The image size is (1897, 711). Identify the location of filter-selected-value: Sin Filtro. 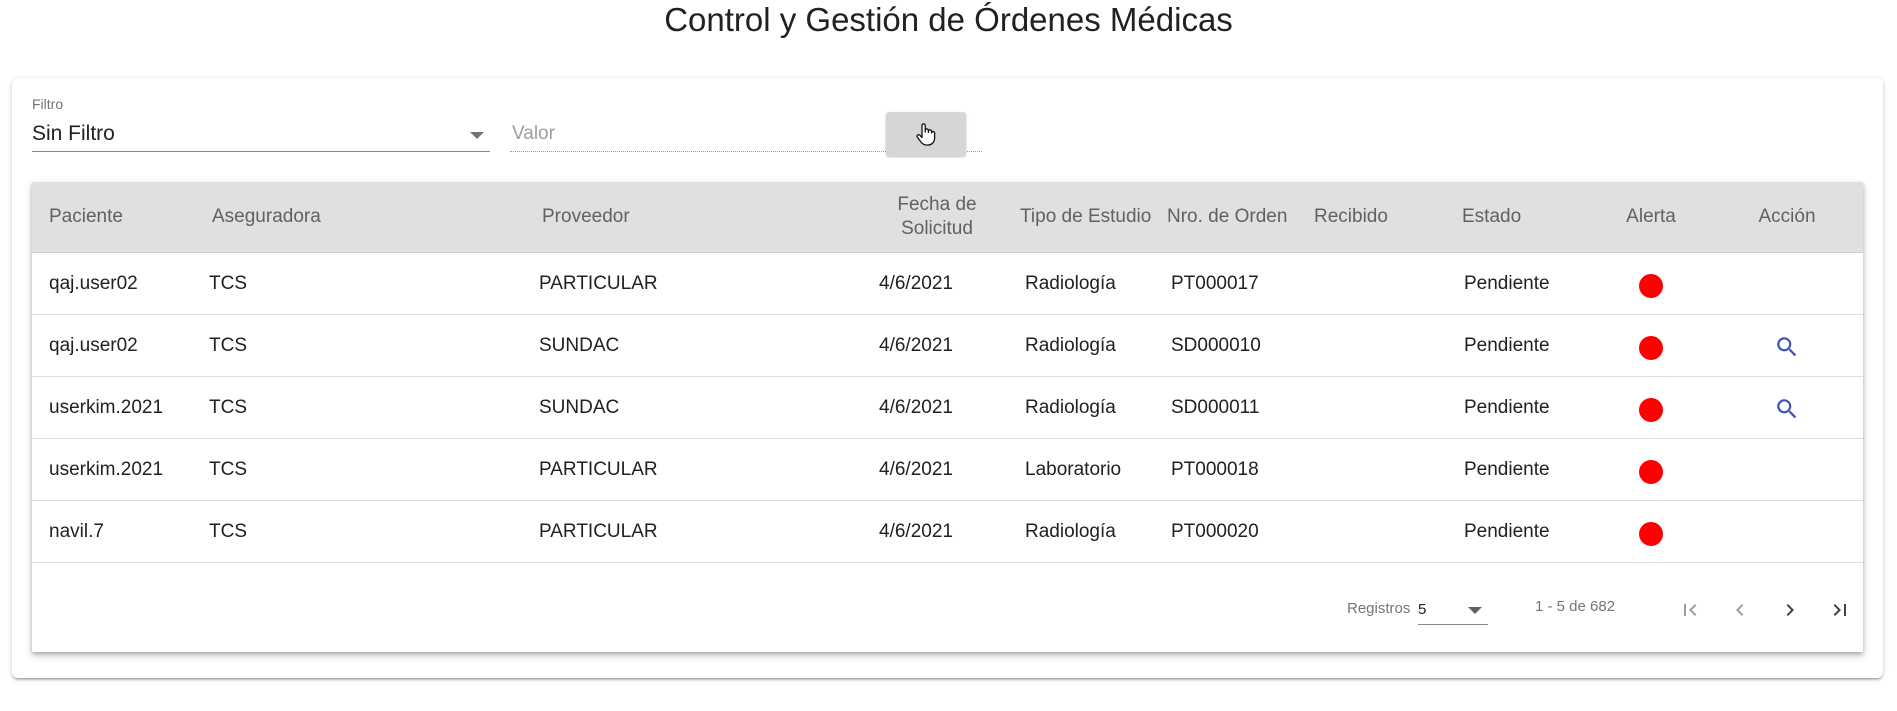
(73, 133).